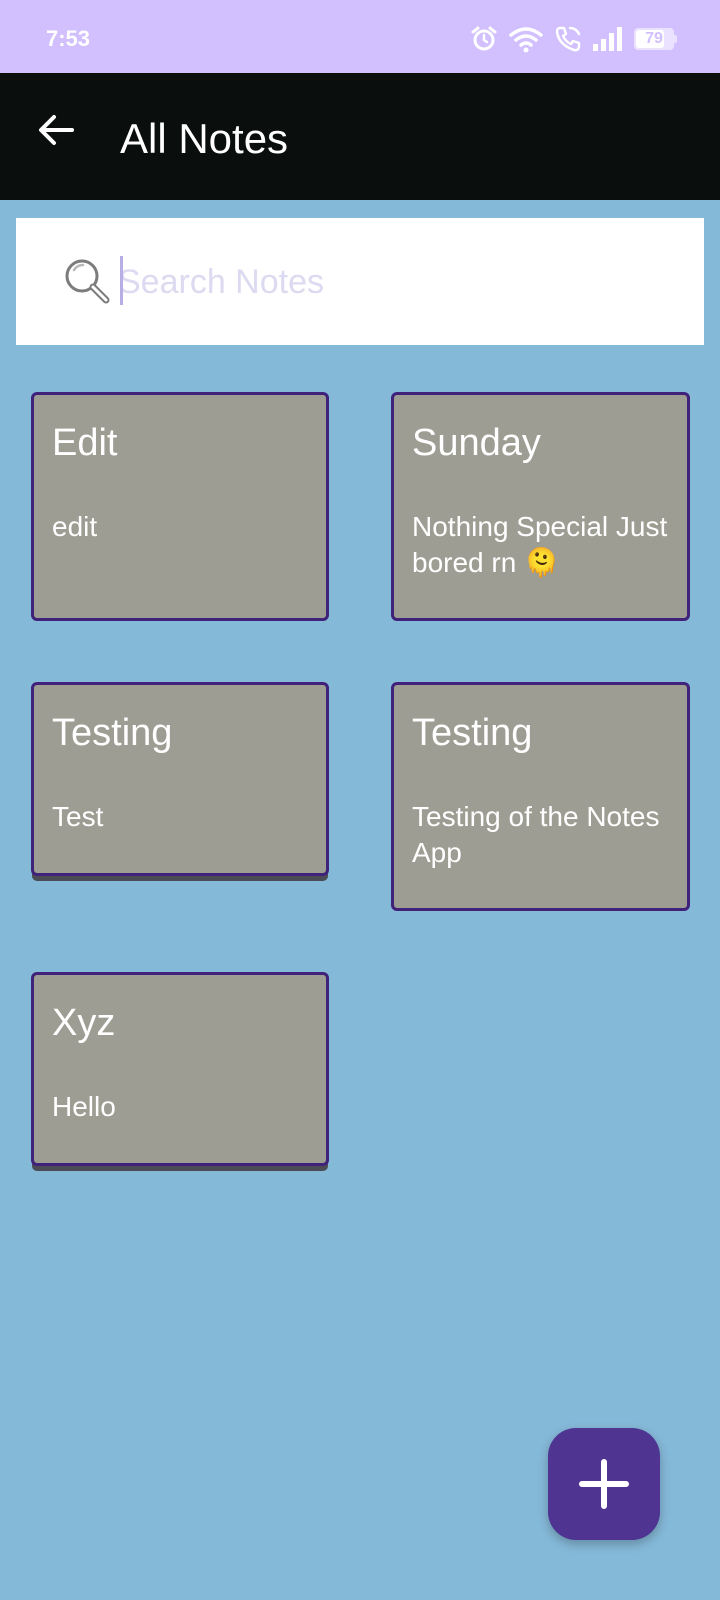 The width and height of the screenshot is (720, 1600). I want to click on back-button, so click(56, 130).